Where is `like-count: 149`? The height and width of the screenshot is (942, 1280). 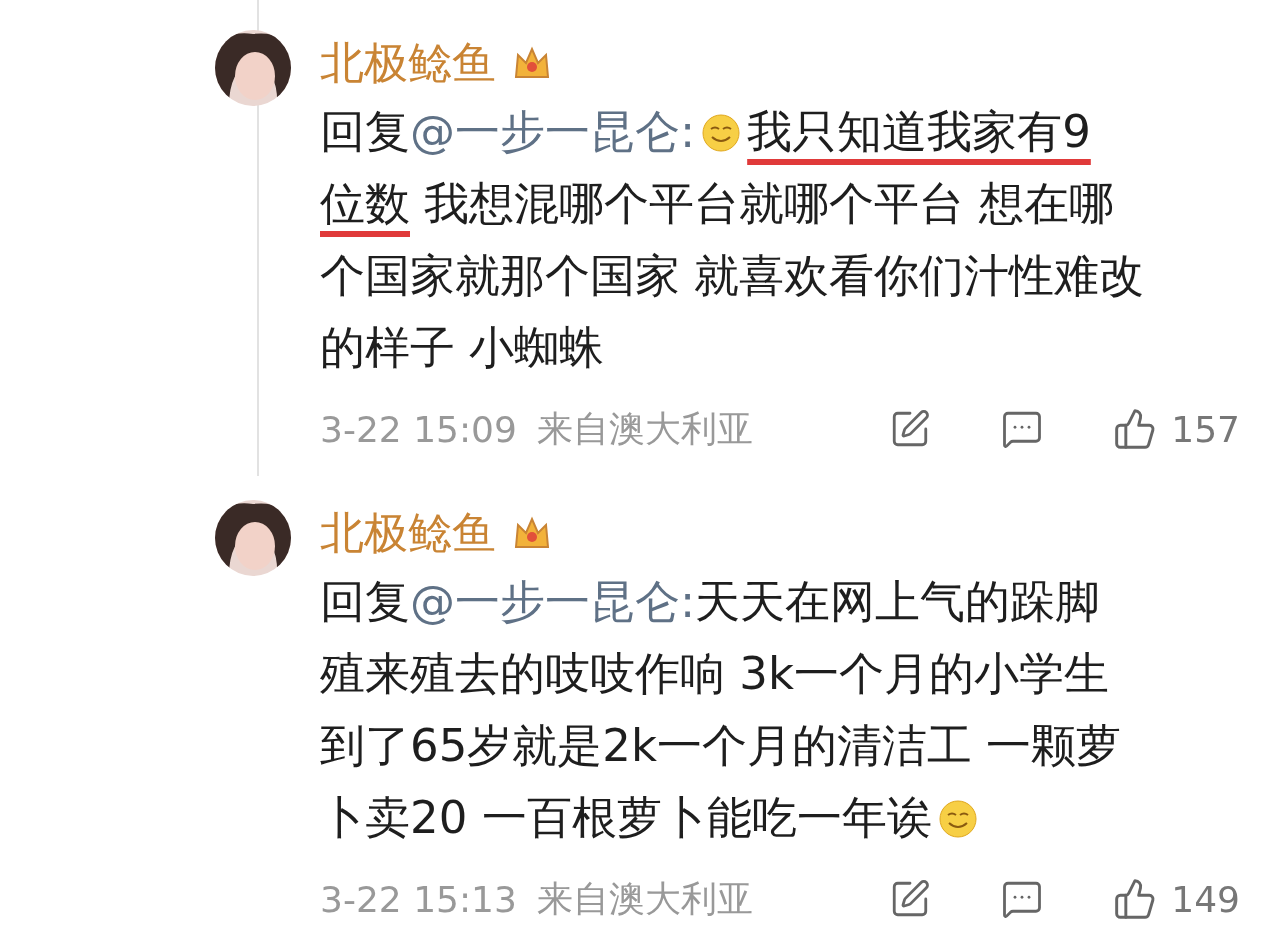
like-count: 149 is located at coordinates (1205, 899).